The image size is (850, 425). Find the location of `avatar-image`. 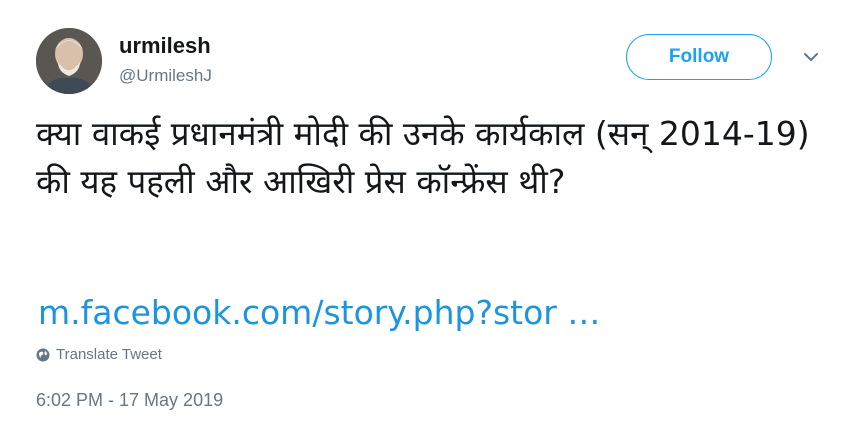

avatar-image is located at coordinates (69, 61).